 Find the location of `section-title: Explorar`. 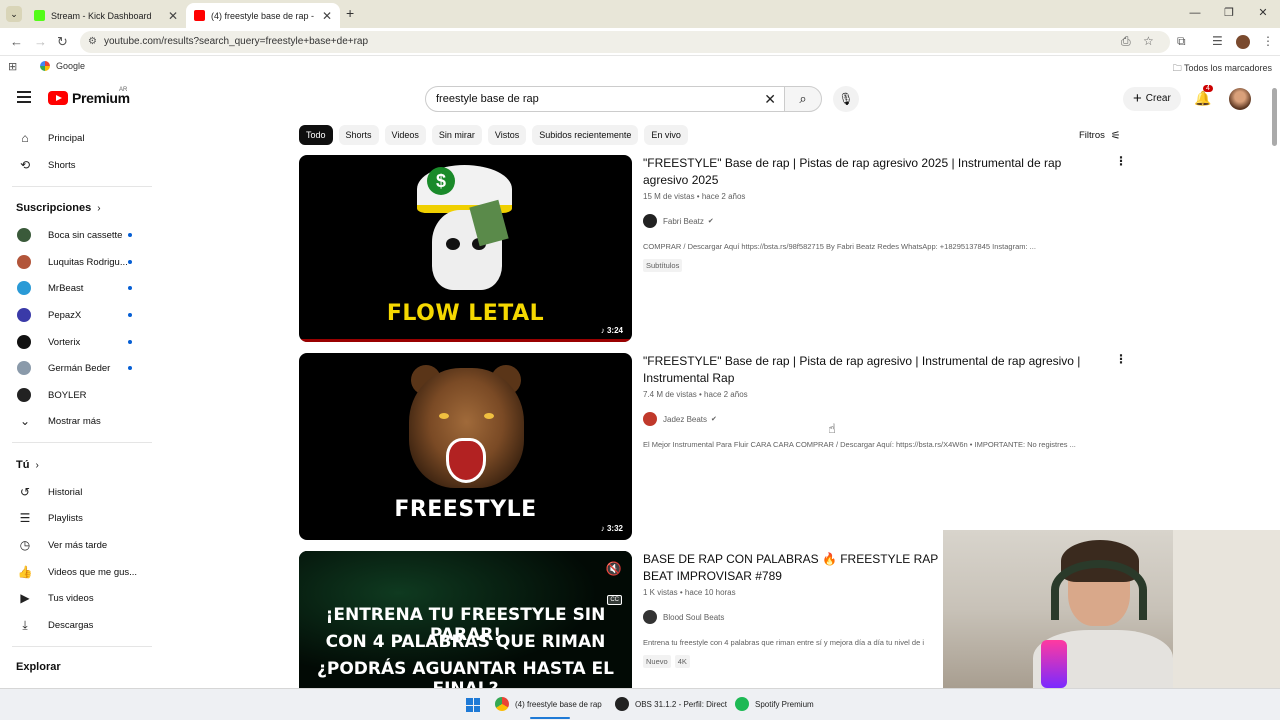

section-title: Explorar is located at coordinates (38, 667).